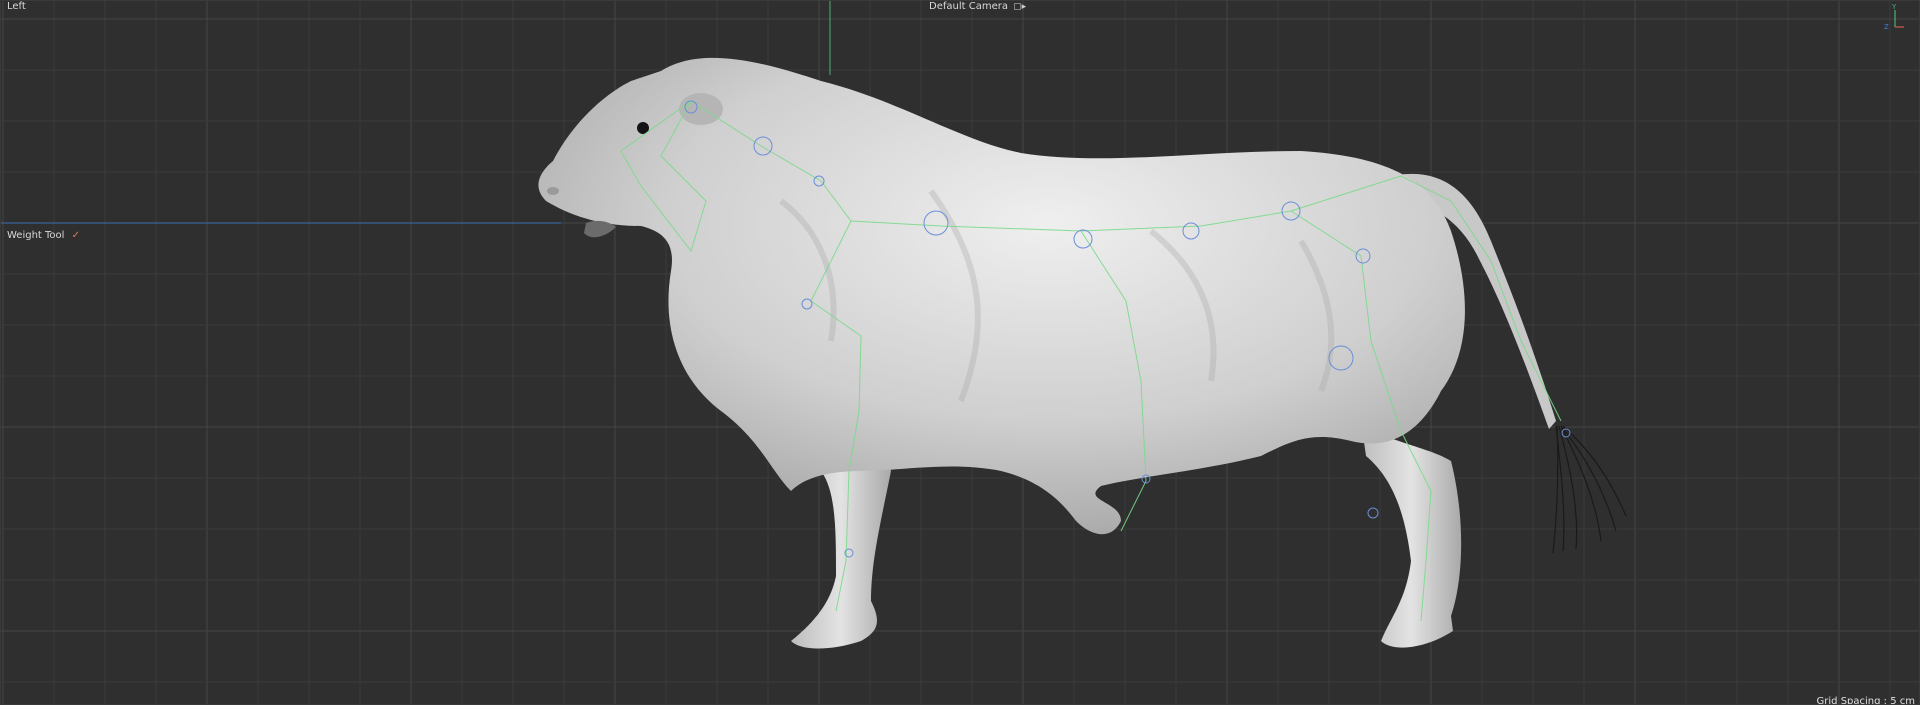  Describe the element at coordinates (1411, 534) in the screenshot. I see `bull-hind-leg` at that location.